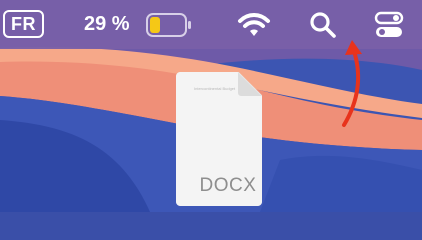  What do you see at coordinates (107, 24) in the screenshot?
I see `battery-percentage: 29 %` at bounding box center [107, 24].